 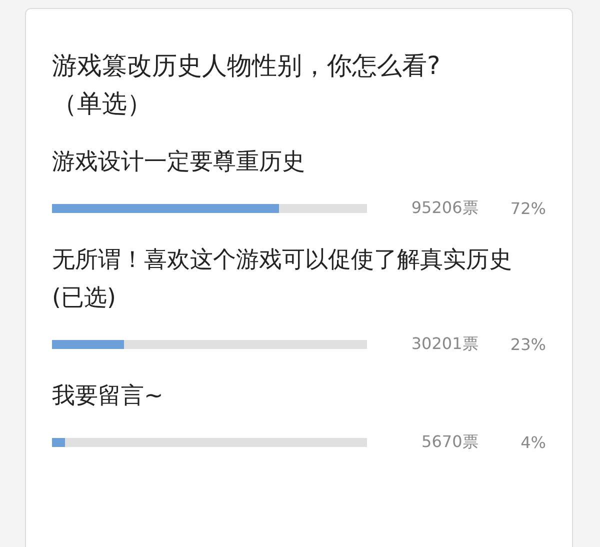 What do you see at coordinates (449, 442) in the screenshot?
I see `vote-count: 5670票` at bounding box center [449, 442].